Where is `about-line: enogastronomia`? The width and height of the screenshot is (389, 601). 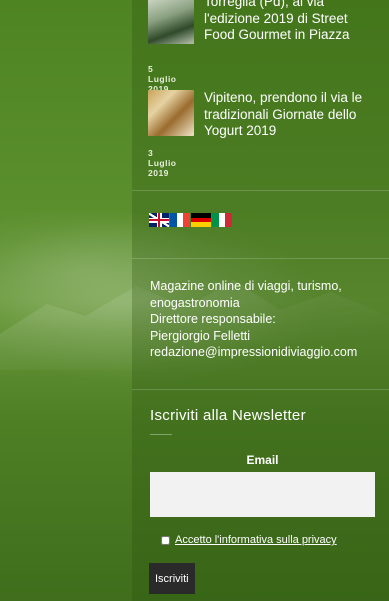 about-line: enogastronomia is located at coordinates (195, 302).